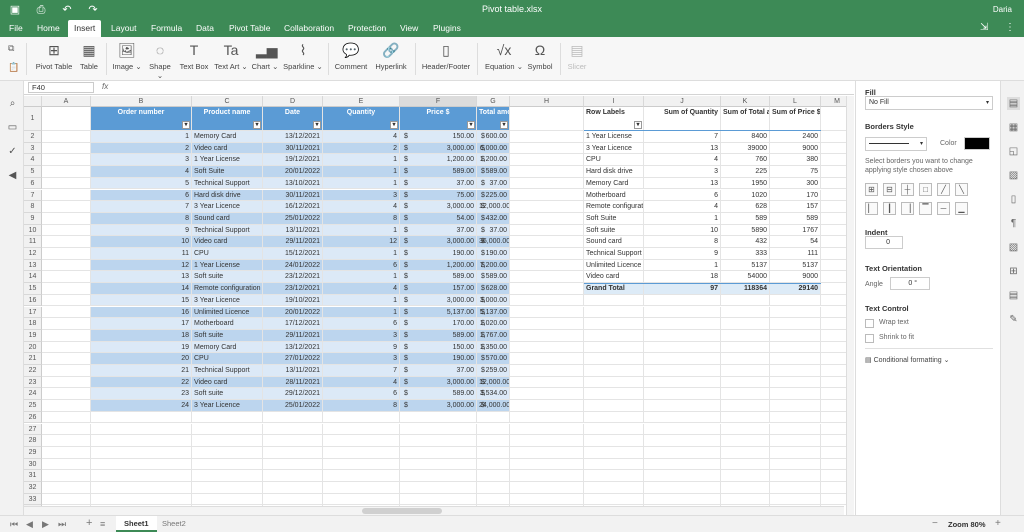 This screenshot has height=532, width=1024. I want to click on row-header: 18, so click(33, 324).